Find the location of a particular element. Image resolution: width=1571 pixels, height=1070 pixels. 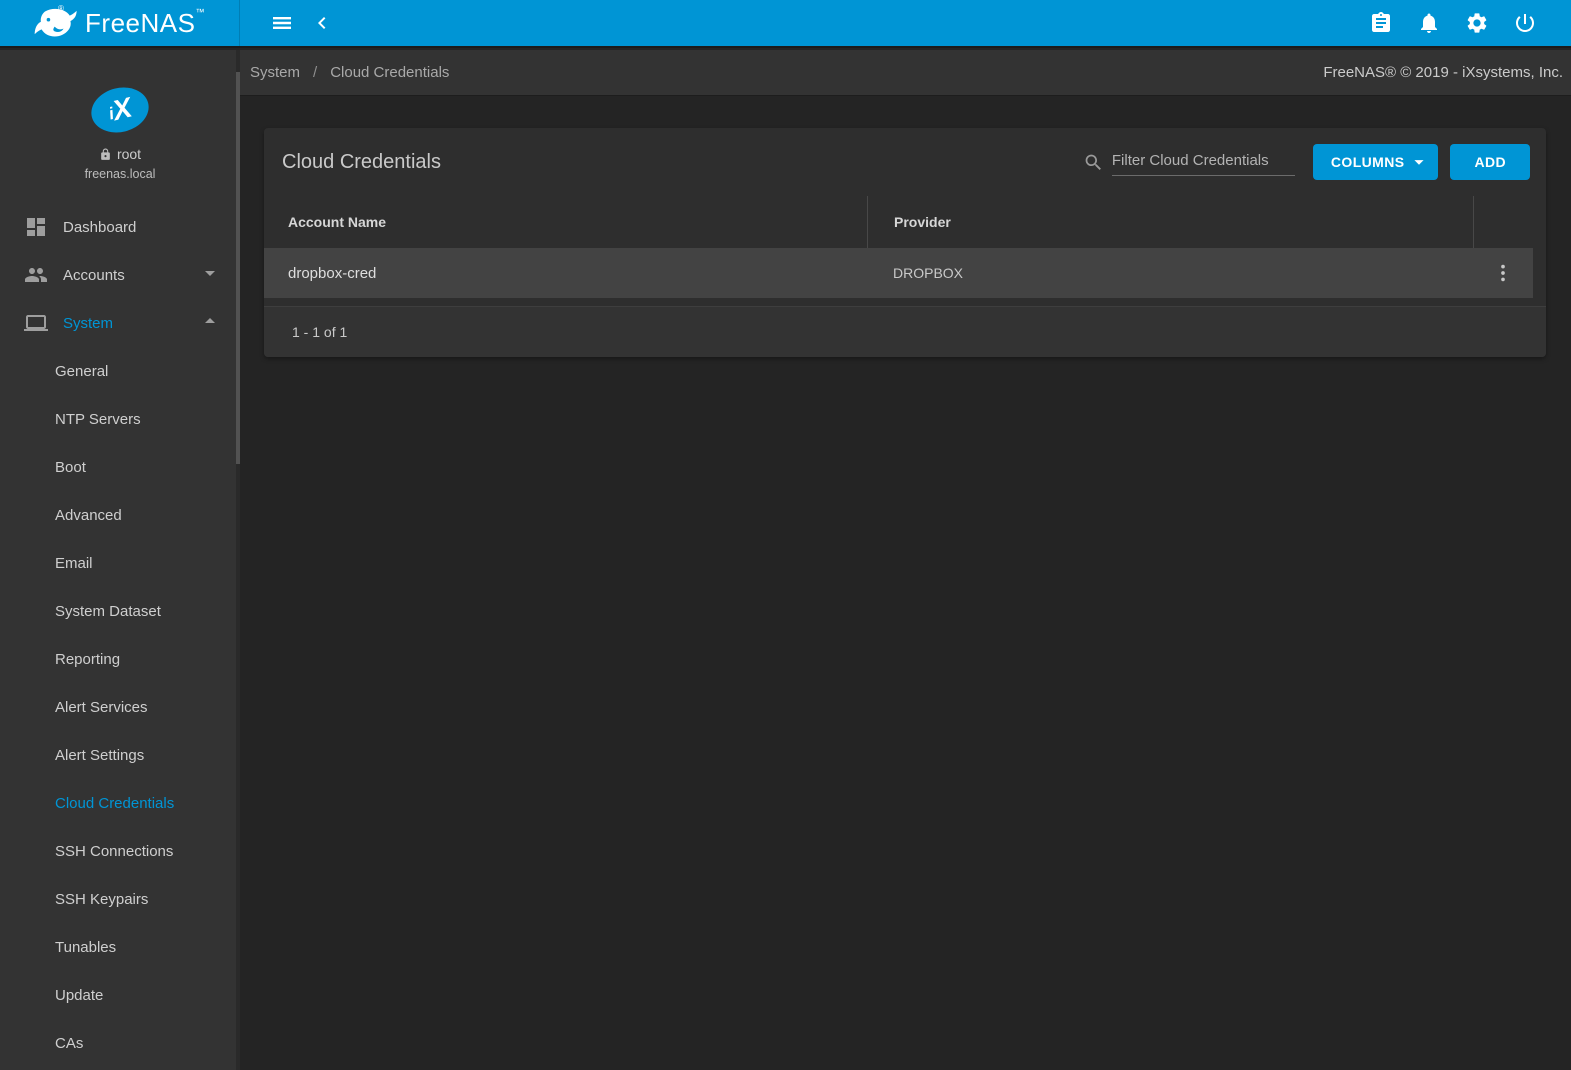

sidebar-item-ssh-connections: SSH Connections is located at coordinates (120, 851).